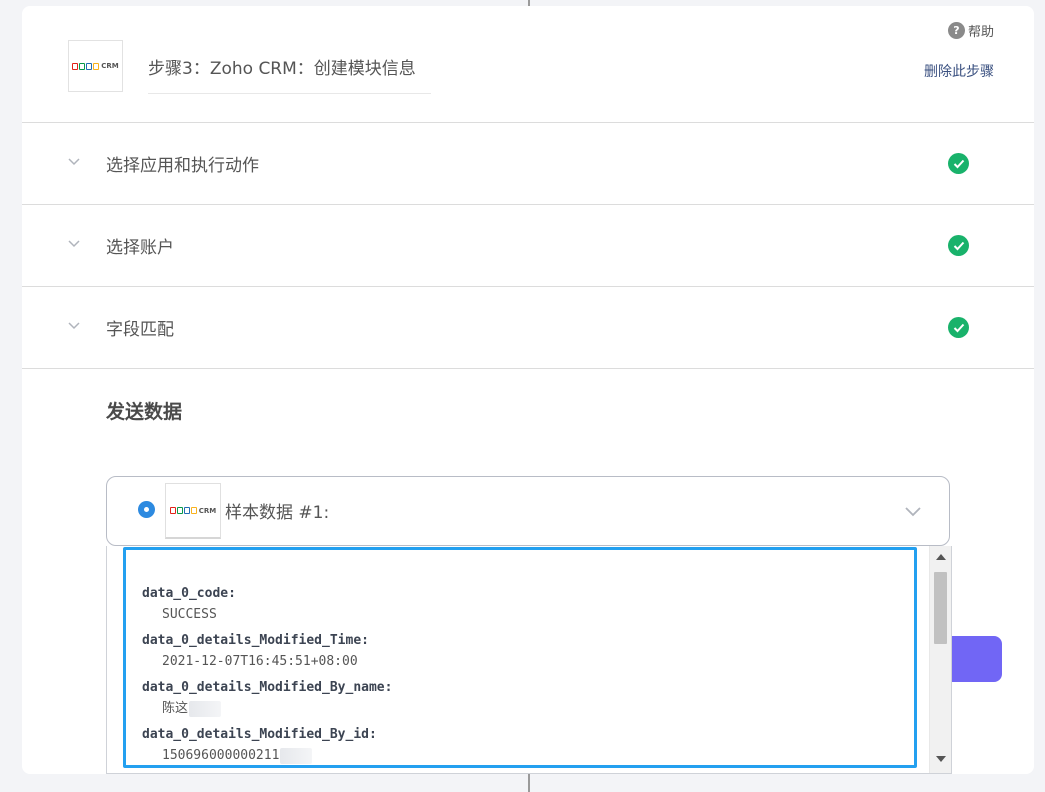 This screenshot has height=792, width=1045. What do you see at coordinates (940, 608) in the screenshot?
I see `scroll-thumb` at bounding box center [940, 608].